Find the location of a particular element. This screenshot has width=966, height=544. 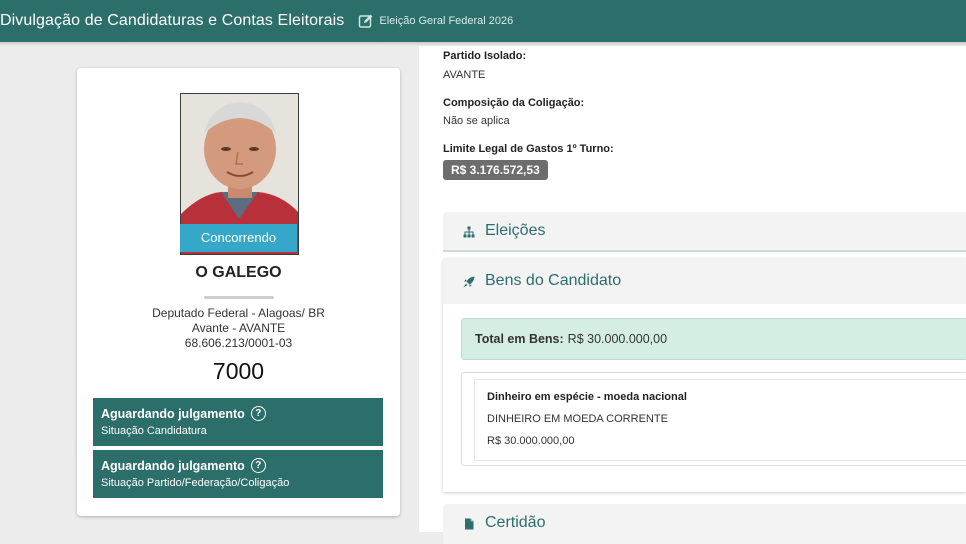

spending-limit-badge: R$ 3.176.572,53 is located at coordinates (495, 170).